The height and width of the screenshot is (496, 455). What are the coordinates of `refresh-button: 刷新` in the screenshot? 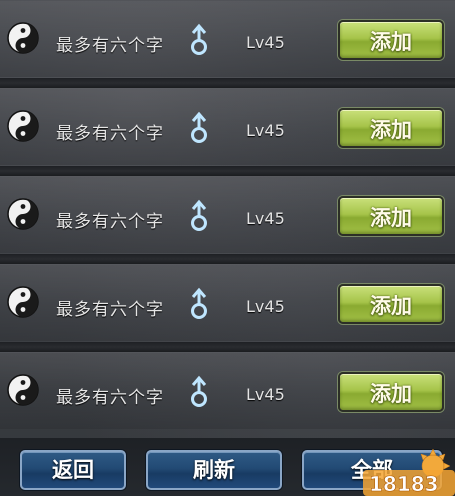 It's located at (214, 470).